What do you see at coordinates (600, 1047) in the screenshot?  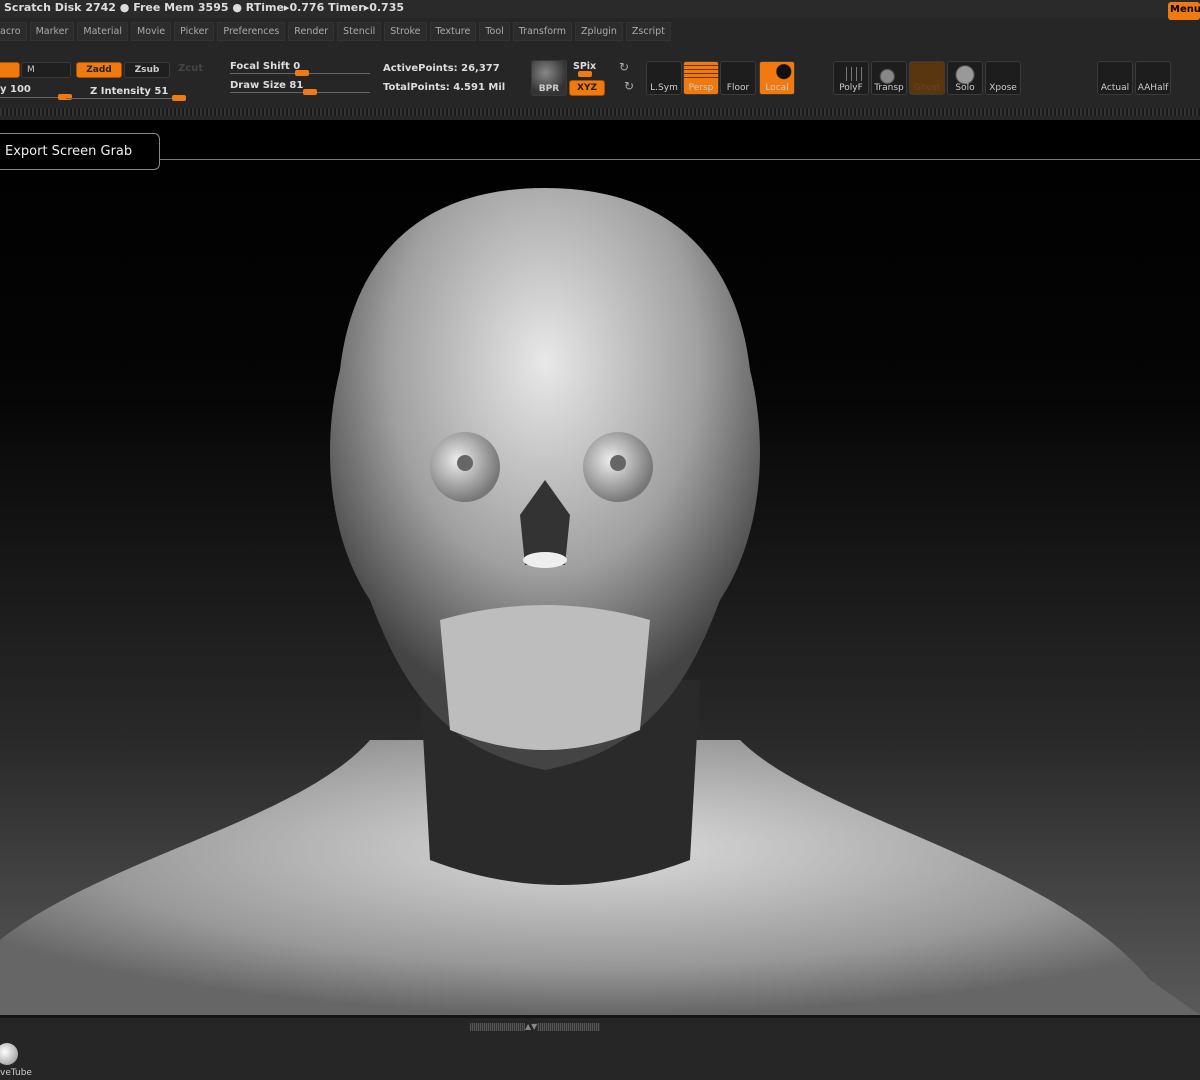 I see `bottom-tray: ▲▼ veTube` at bounding box center [600, 1047].